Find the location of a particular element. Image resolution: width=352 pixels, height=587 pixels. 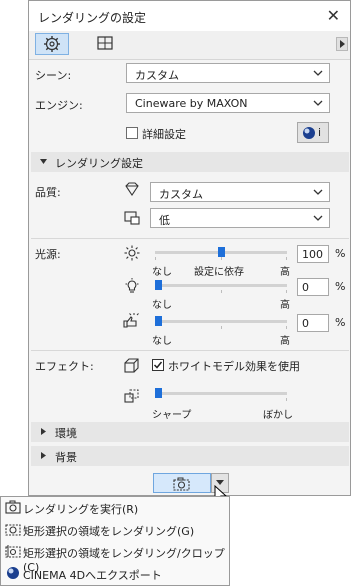

bottom-bar is located at coordinates (189, 488).